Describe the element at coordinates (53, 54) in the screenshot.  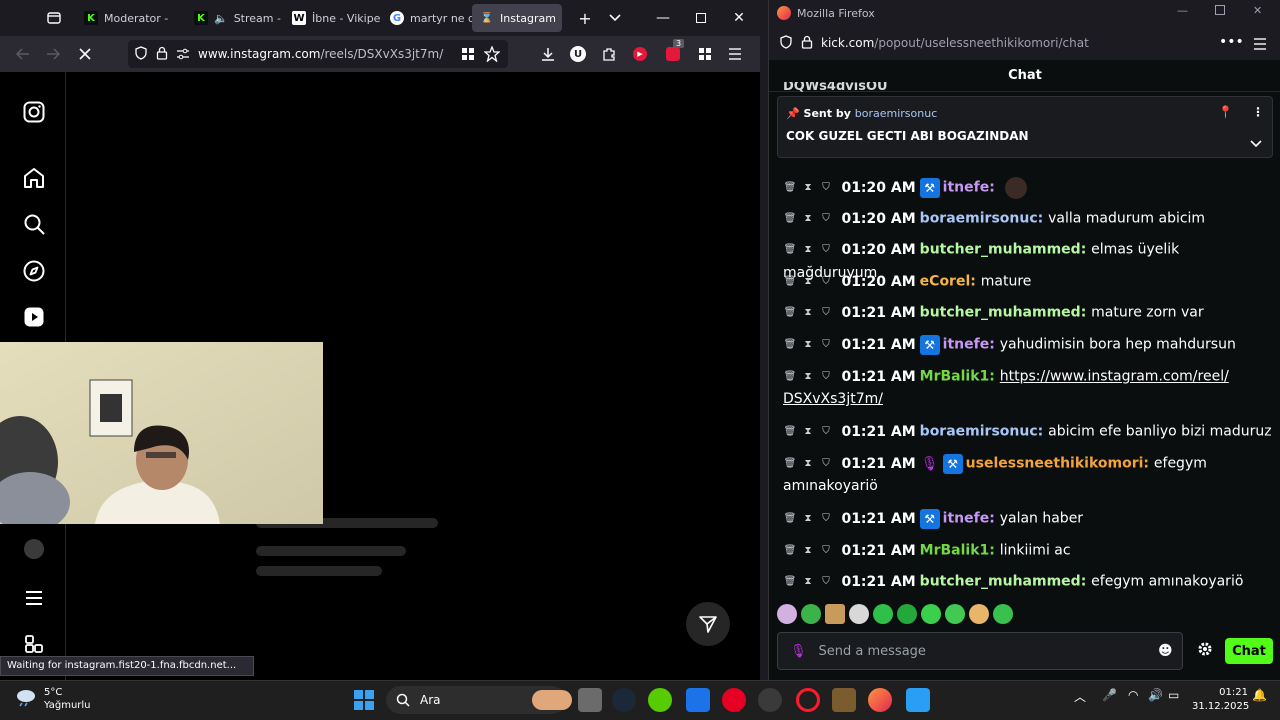
I see `forward-icon` at that location.